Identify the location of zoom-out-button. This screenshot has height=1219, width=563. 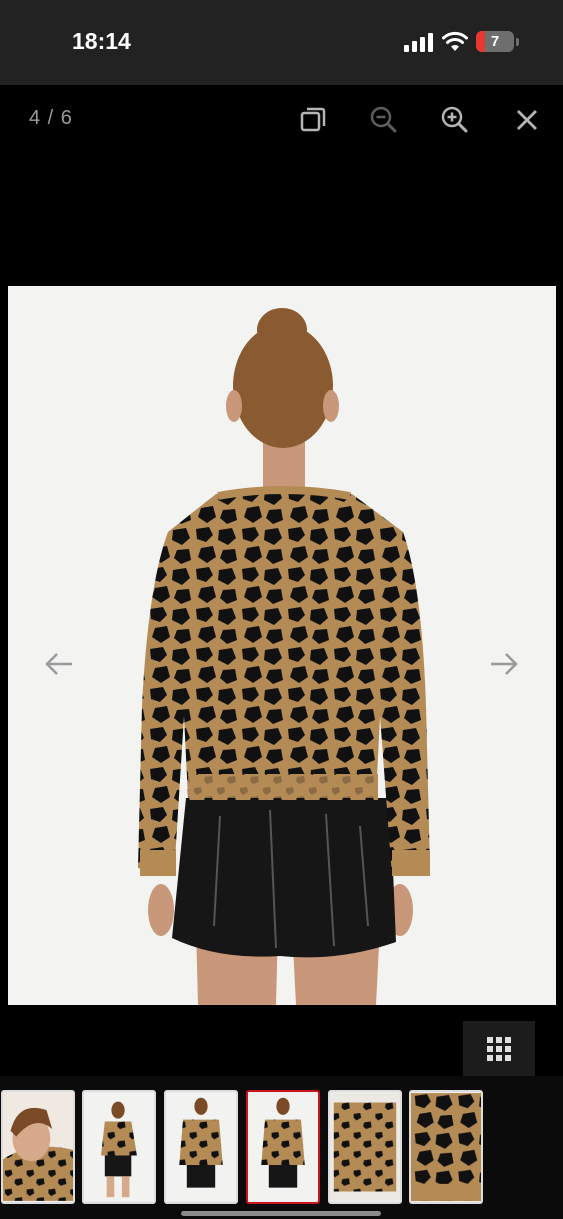
(384, 120).